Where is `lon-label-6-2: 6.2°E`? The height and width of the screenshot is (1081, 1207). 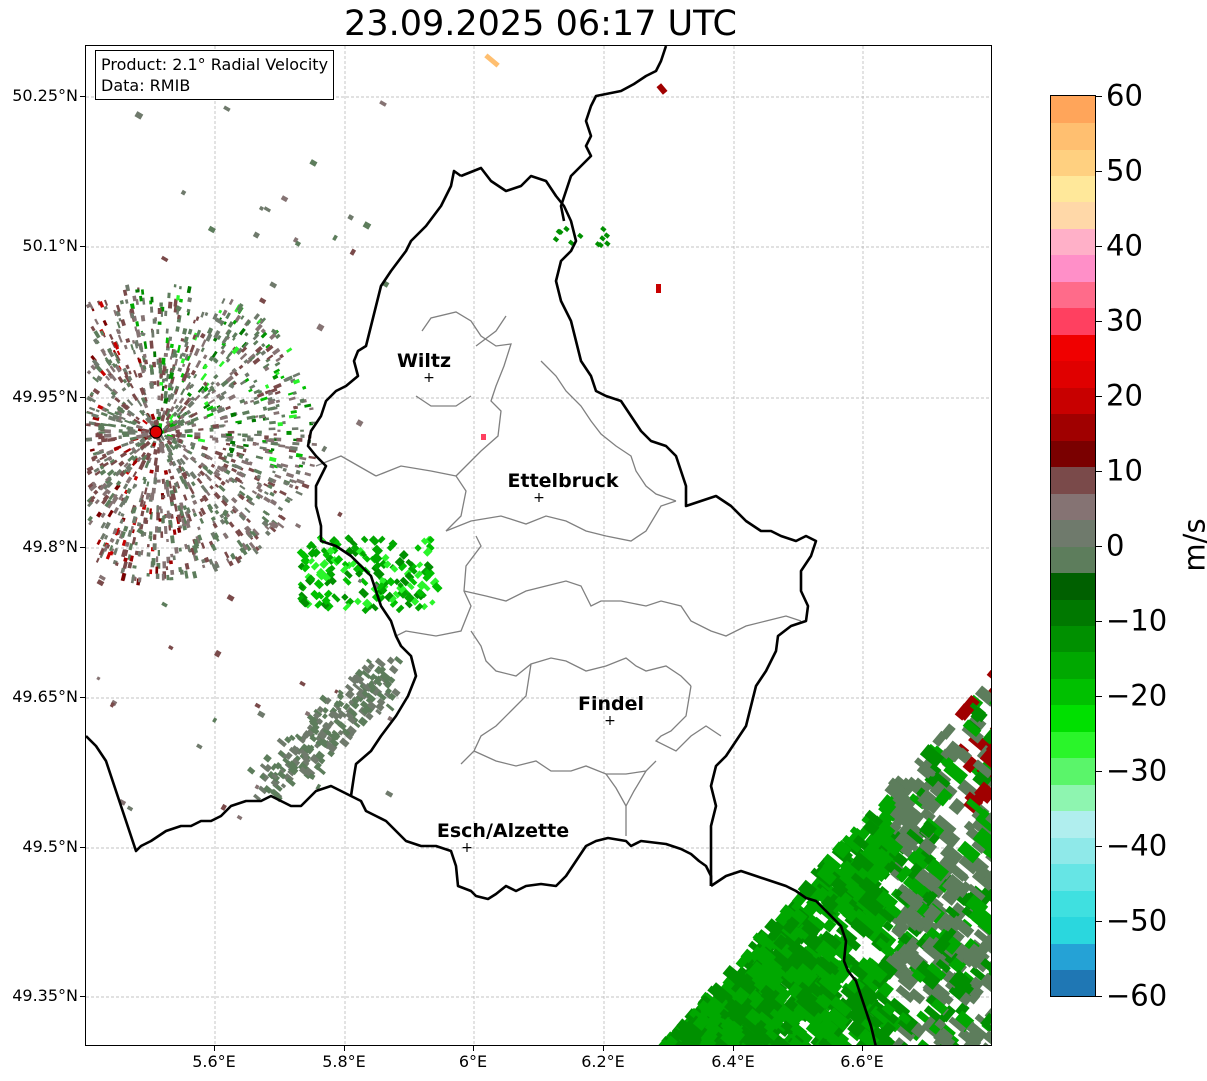 lon-label-6-2: 6.2°E is located at coordinates (603, 1061).